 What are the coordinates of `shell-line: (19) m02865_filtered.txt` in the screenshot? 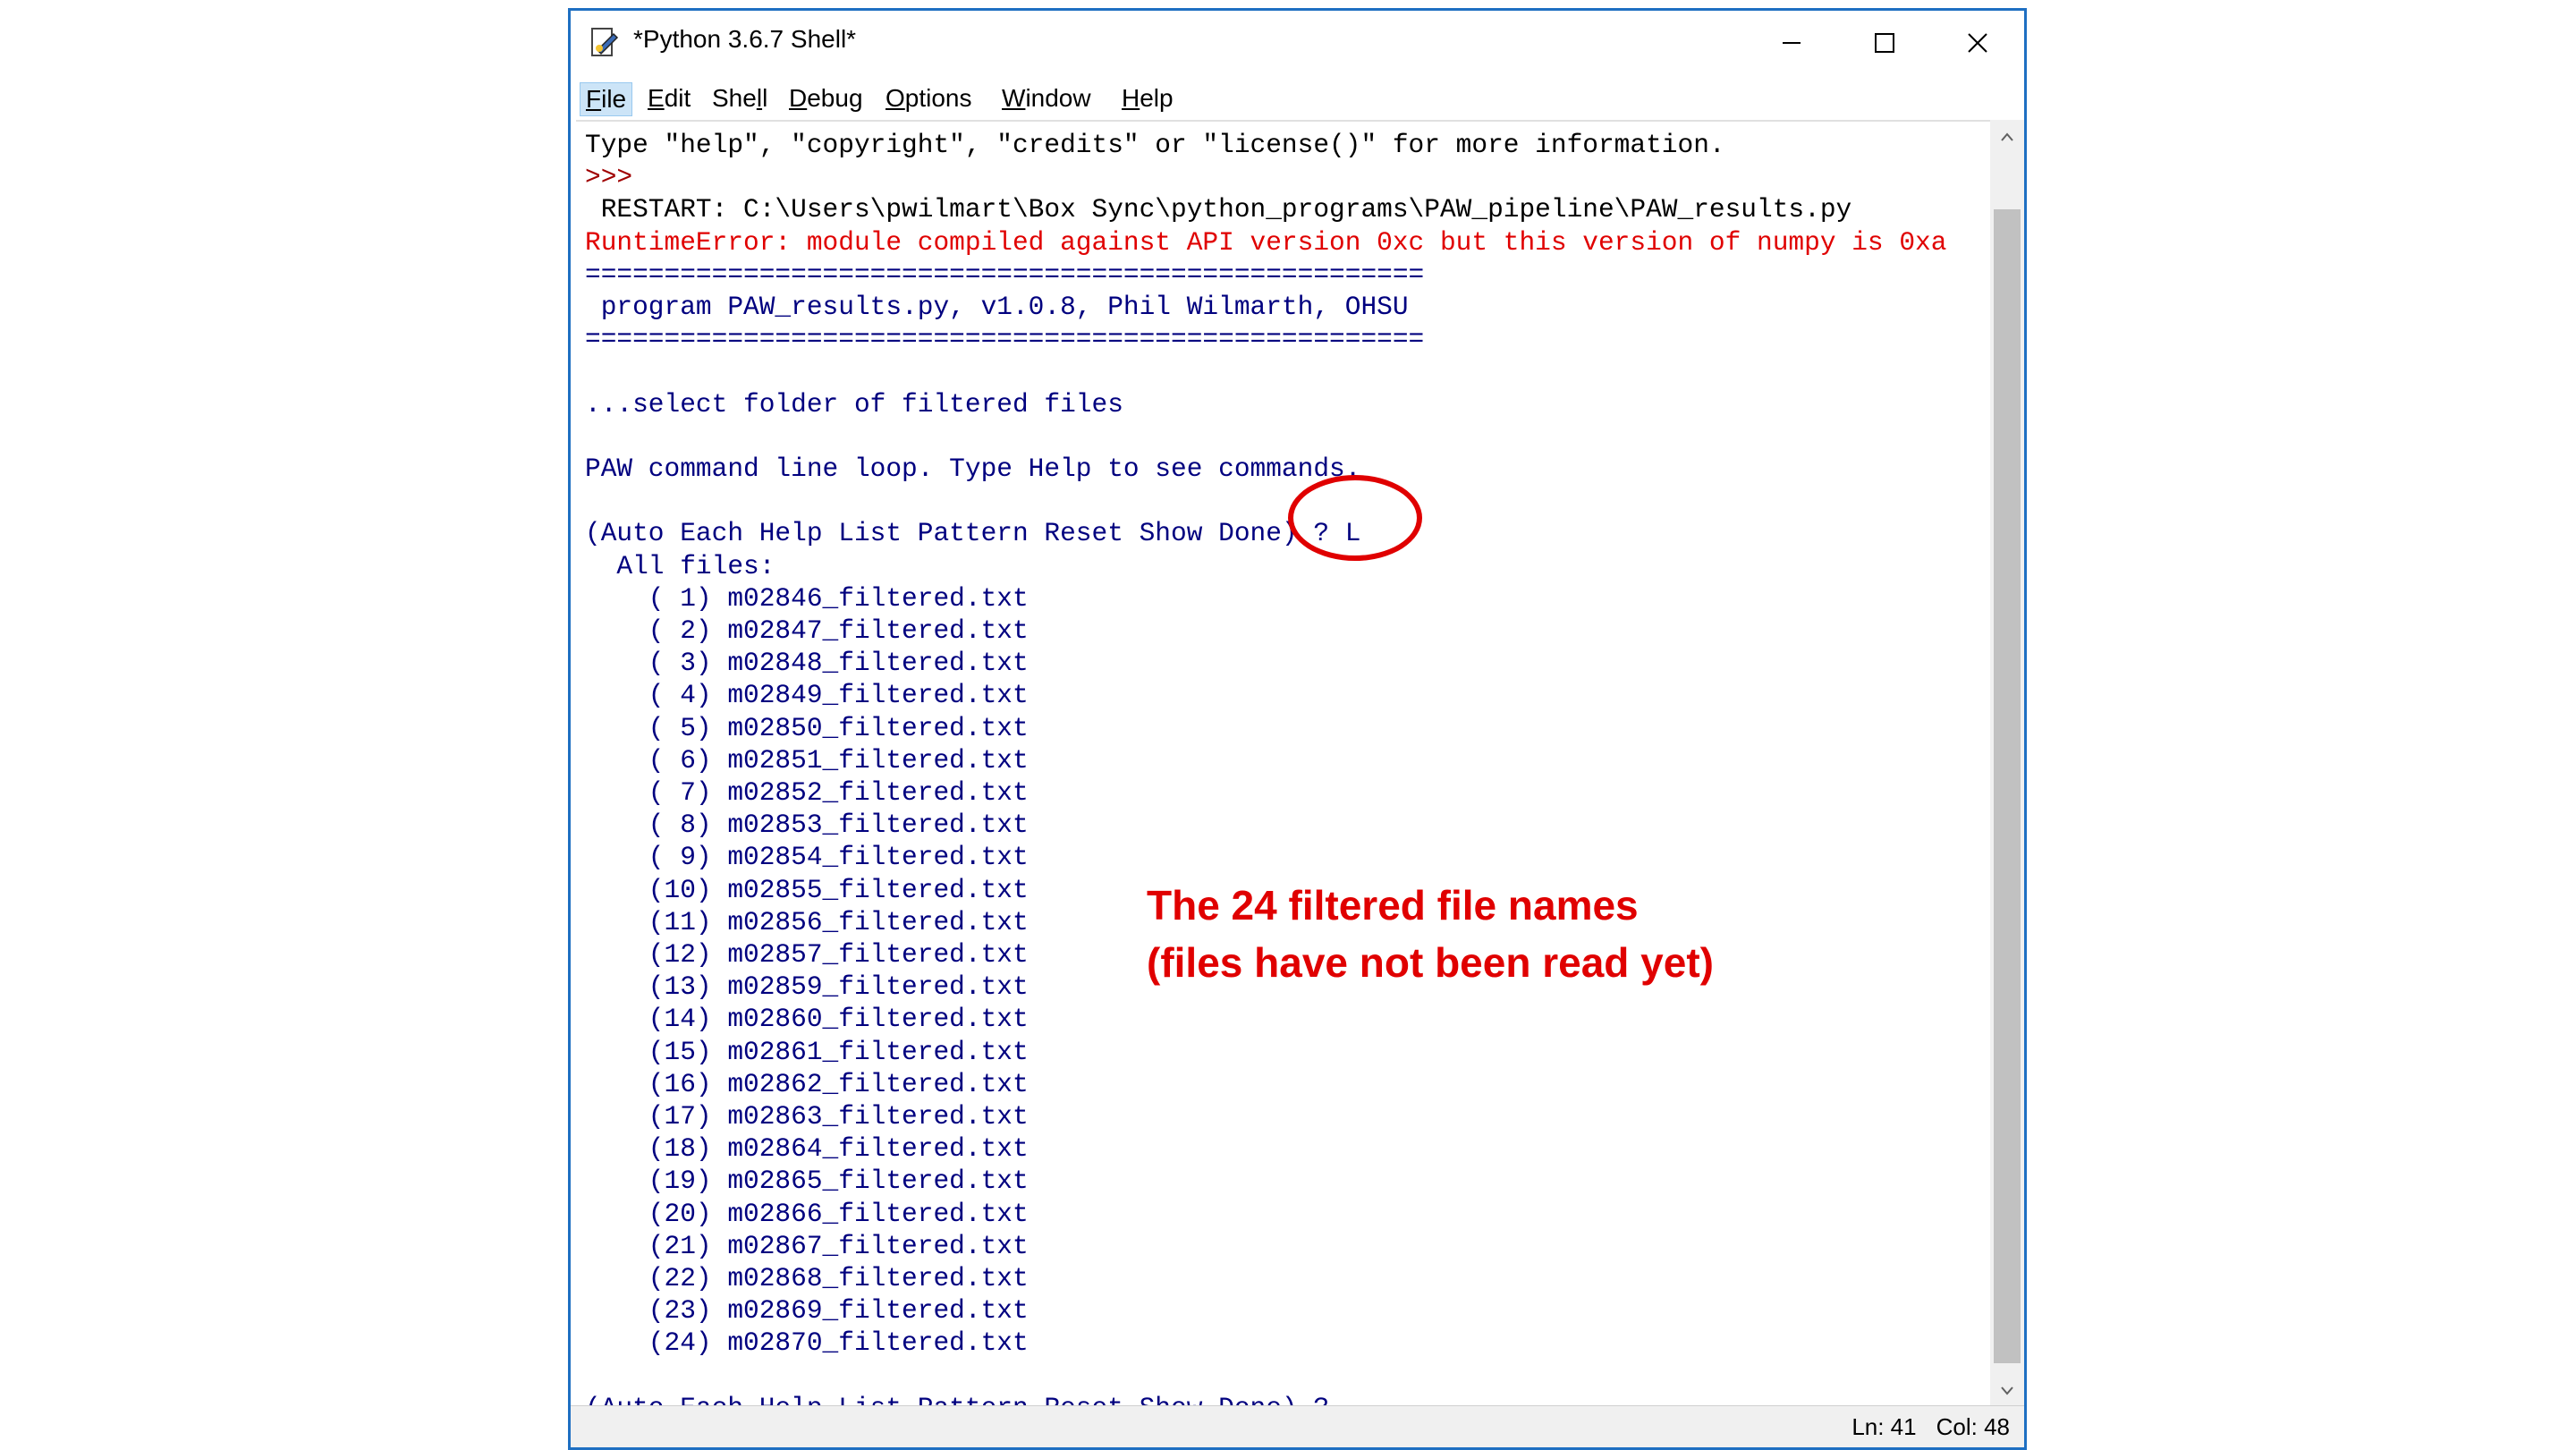 It's located at (807, 1181).